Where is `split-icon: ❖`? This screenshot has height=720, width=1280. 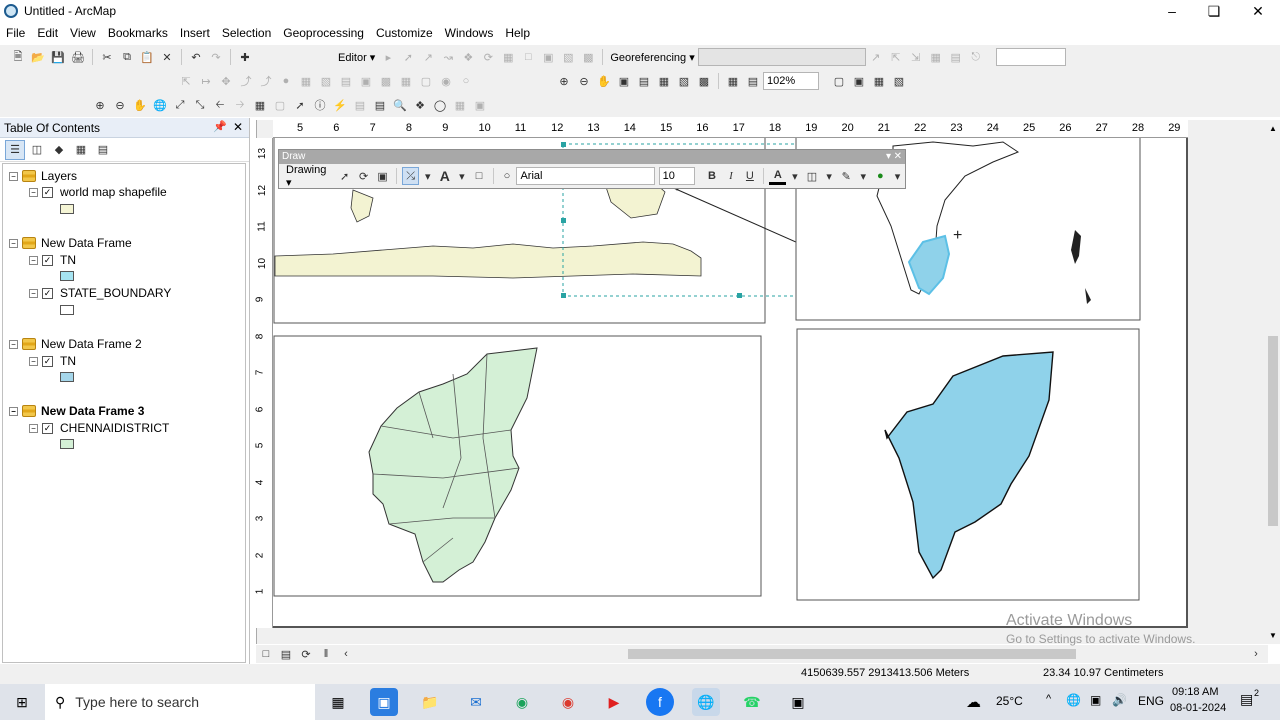 split-icon: ❖ is located at coordinates (468, 57).